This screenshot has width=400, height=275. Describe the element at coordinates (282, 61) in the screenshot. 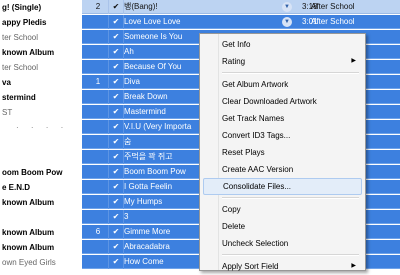

I see `menu-item-rating: Rating ▶` at that location.